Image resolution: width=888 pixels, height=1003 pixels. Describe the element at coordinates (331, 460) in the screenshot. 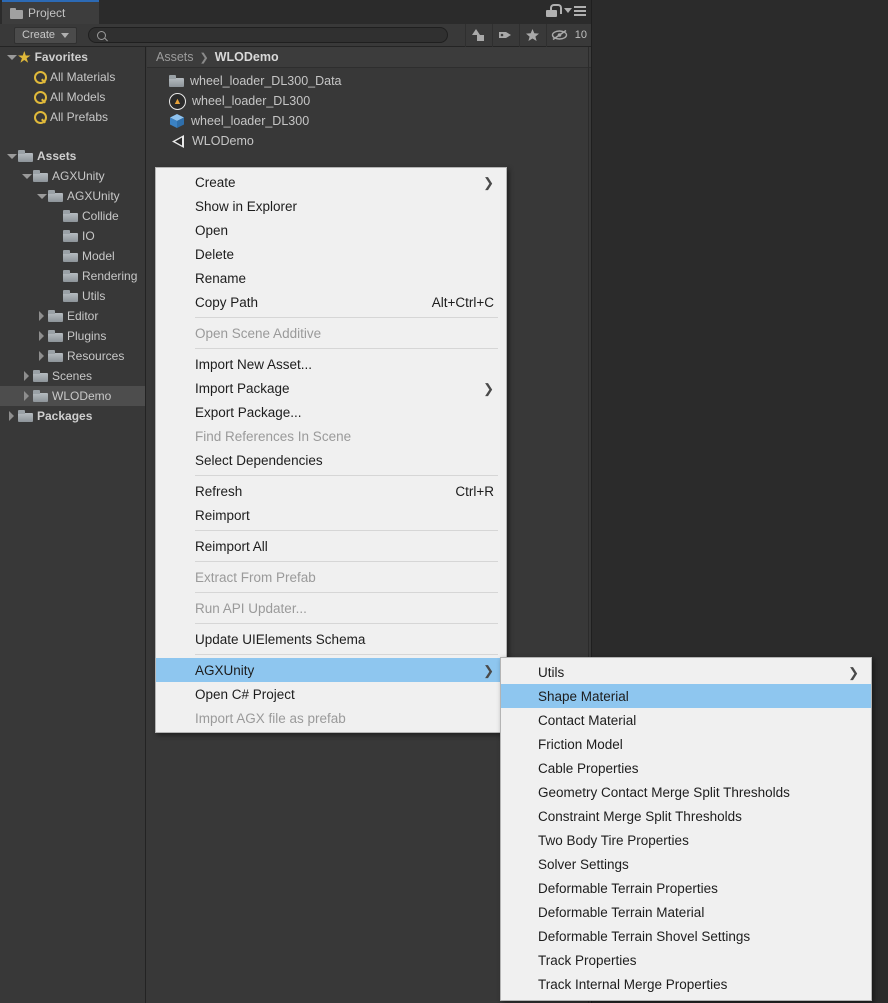

I see `menu-item-select-dependencies: Select Dependencies` at that location.